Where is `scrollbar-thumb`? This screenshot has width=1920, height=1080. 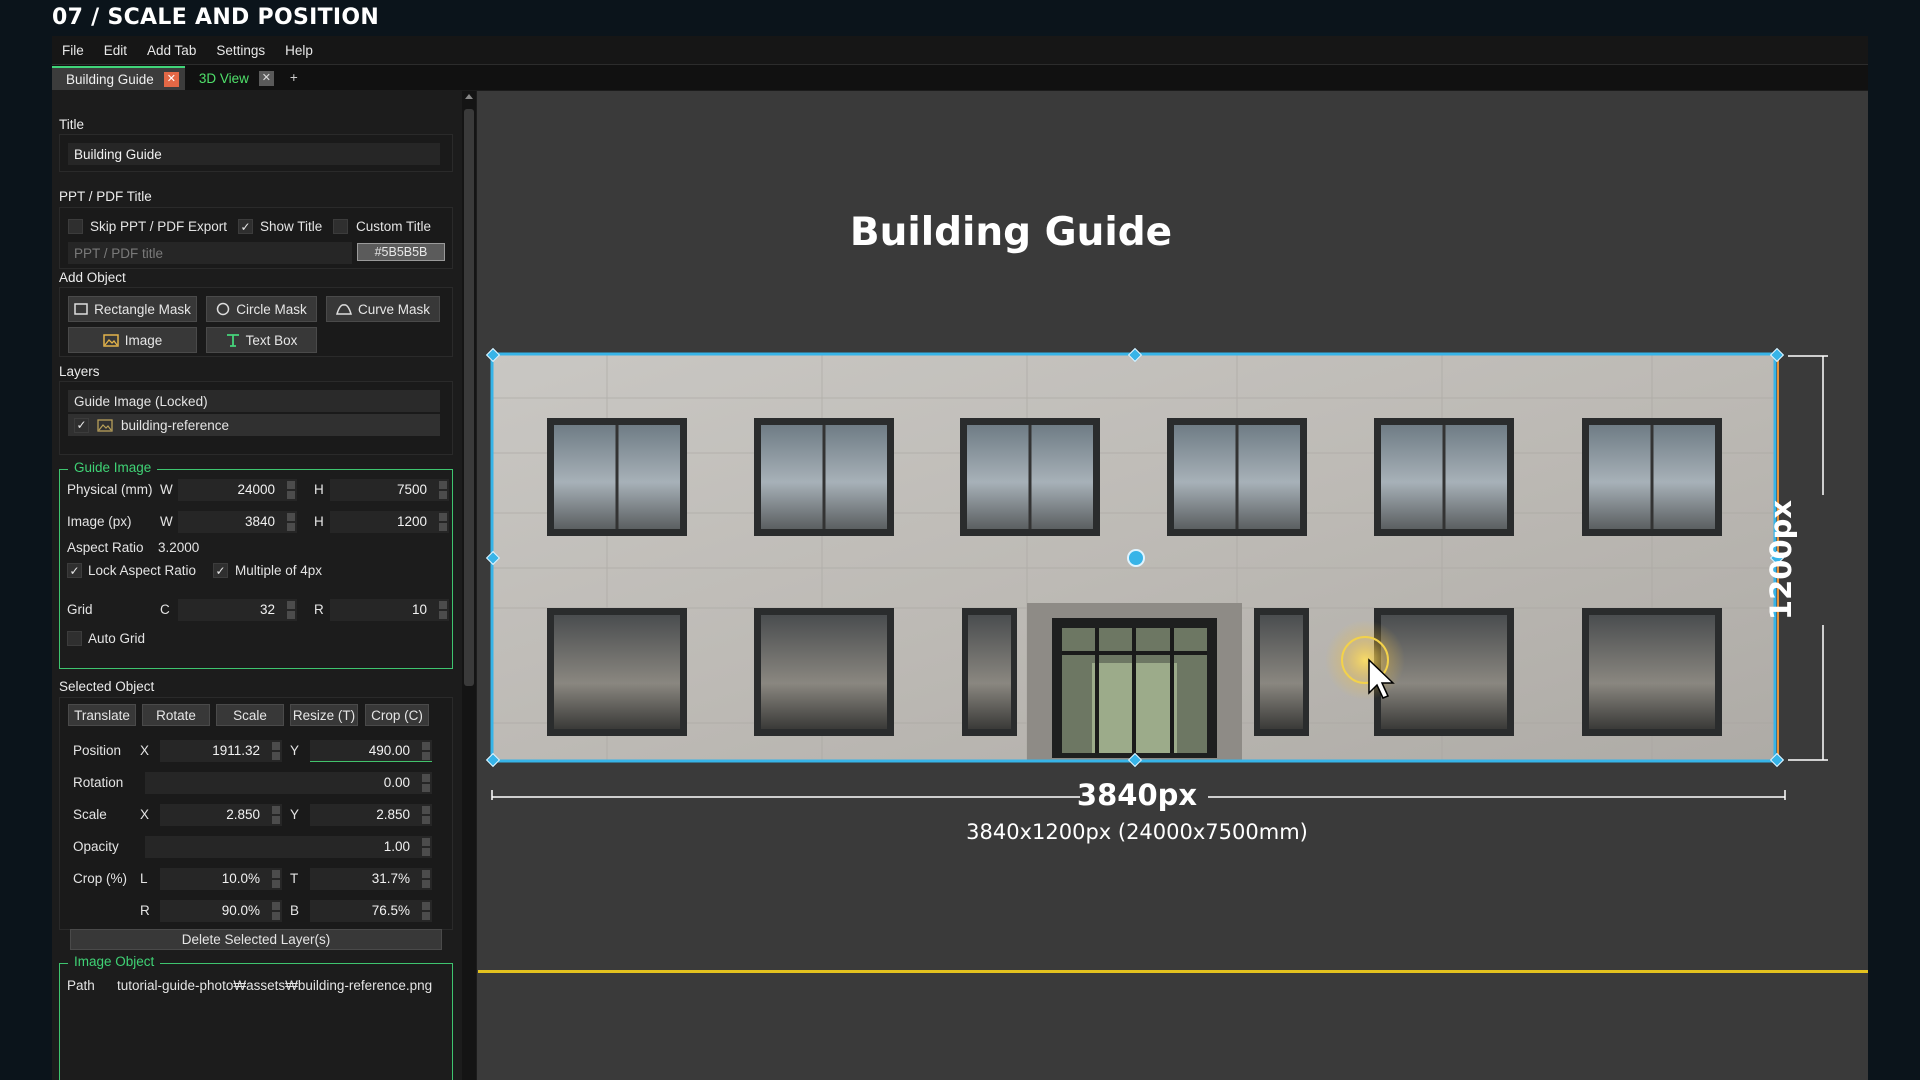 scrollbar-thumb is located at coordinates (469, 397).